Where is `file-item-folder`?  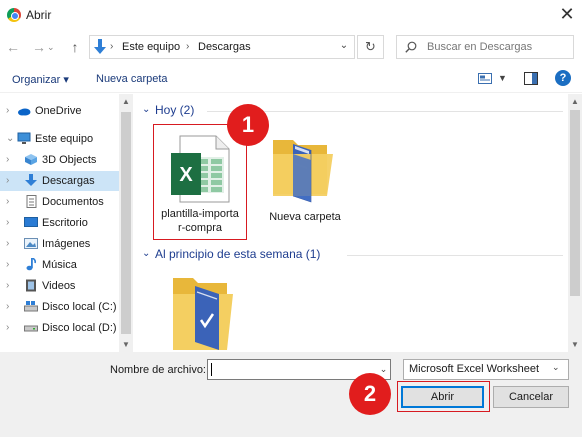 file-item-folder is located at coordinates (205, 309).